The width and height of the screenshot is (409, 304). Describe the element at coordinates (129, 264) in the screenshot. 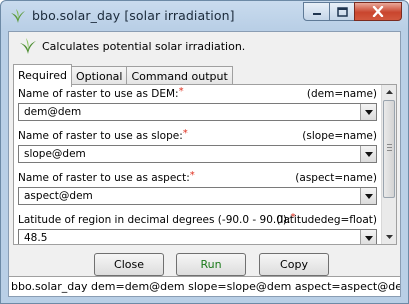

I see `close-button: Close` at that location.